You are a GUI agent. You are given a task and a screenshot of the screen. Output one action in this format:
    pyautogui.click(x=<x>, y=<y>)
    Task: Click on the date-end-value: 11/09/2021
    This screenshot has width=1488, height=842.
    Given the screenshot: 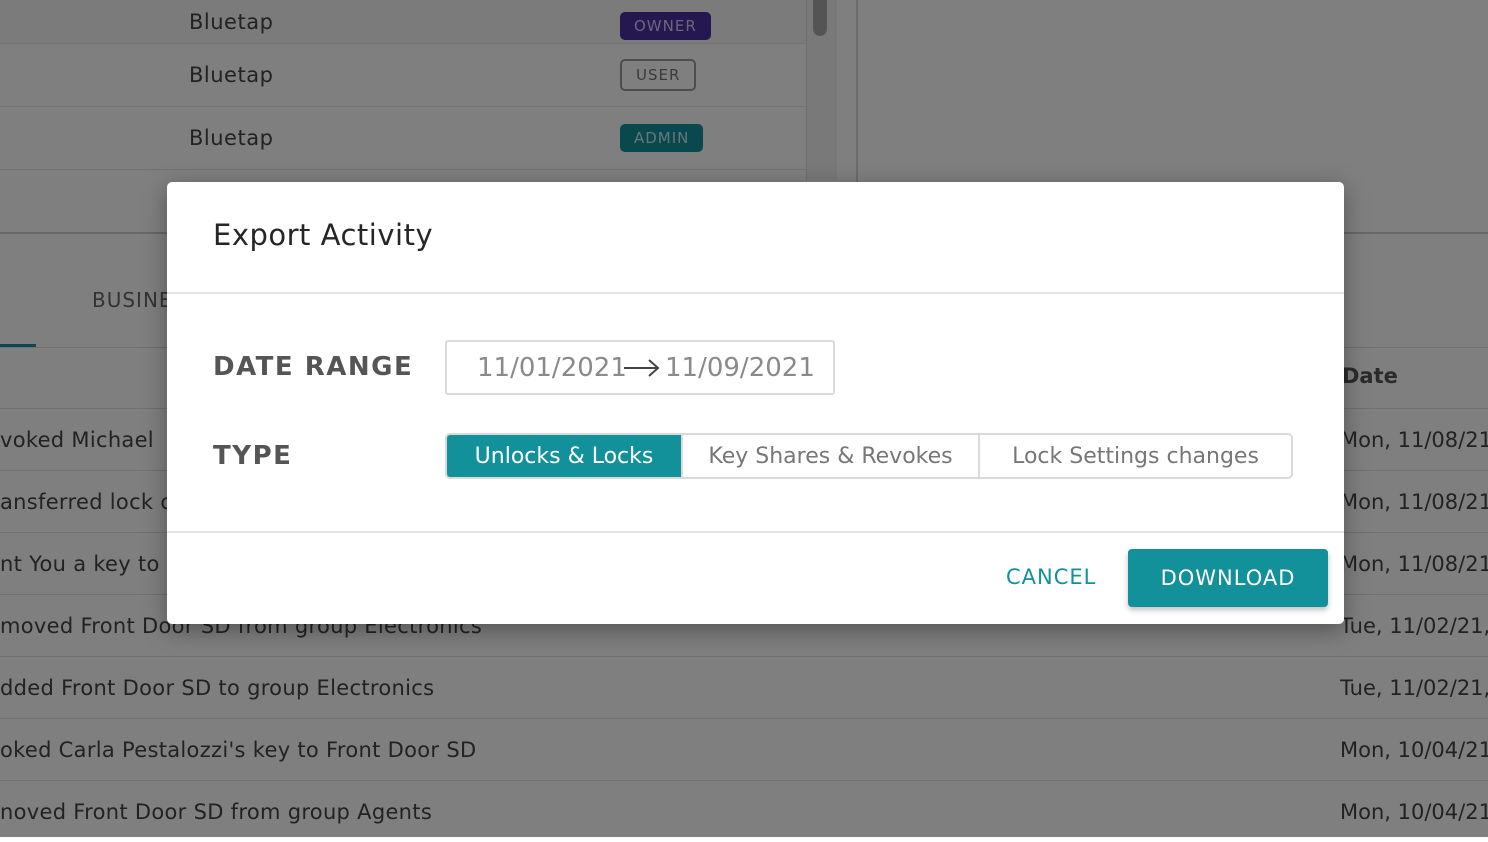 What is the action you would take?
    pyautogui.click(x=740, y=368)
    